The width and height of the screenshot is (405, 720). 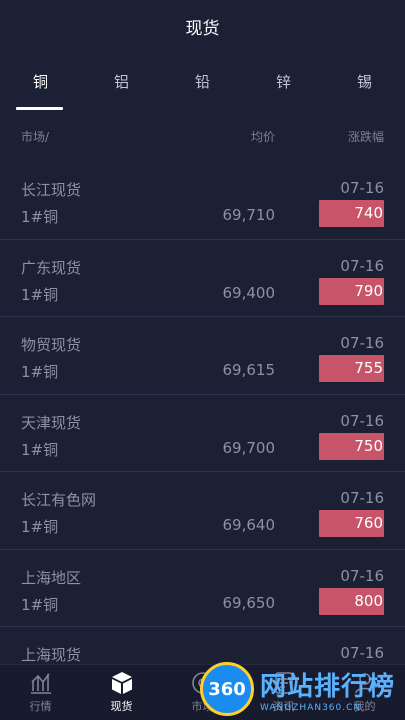 I want to click on top-bar: 现货, so click(x=202, y=26).